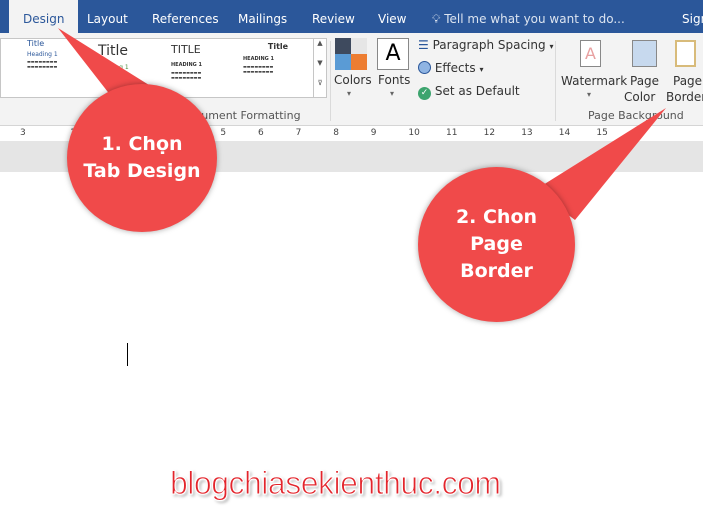 The height and width of the screenshot is (517, 703). What do you see at coordinates (336, 483) in the screenshot?
I see `watermark-text: blogchiasekienthuc.com` at bounding box center [336, 483].